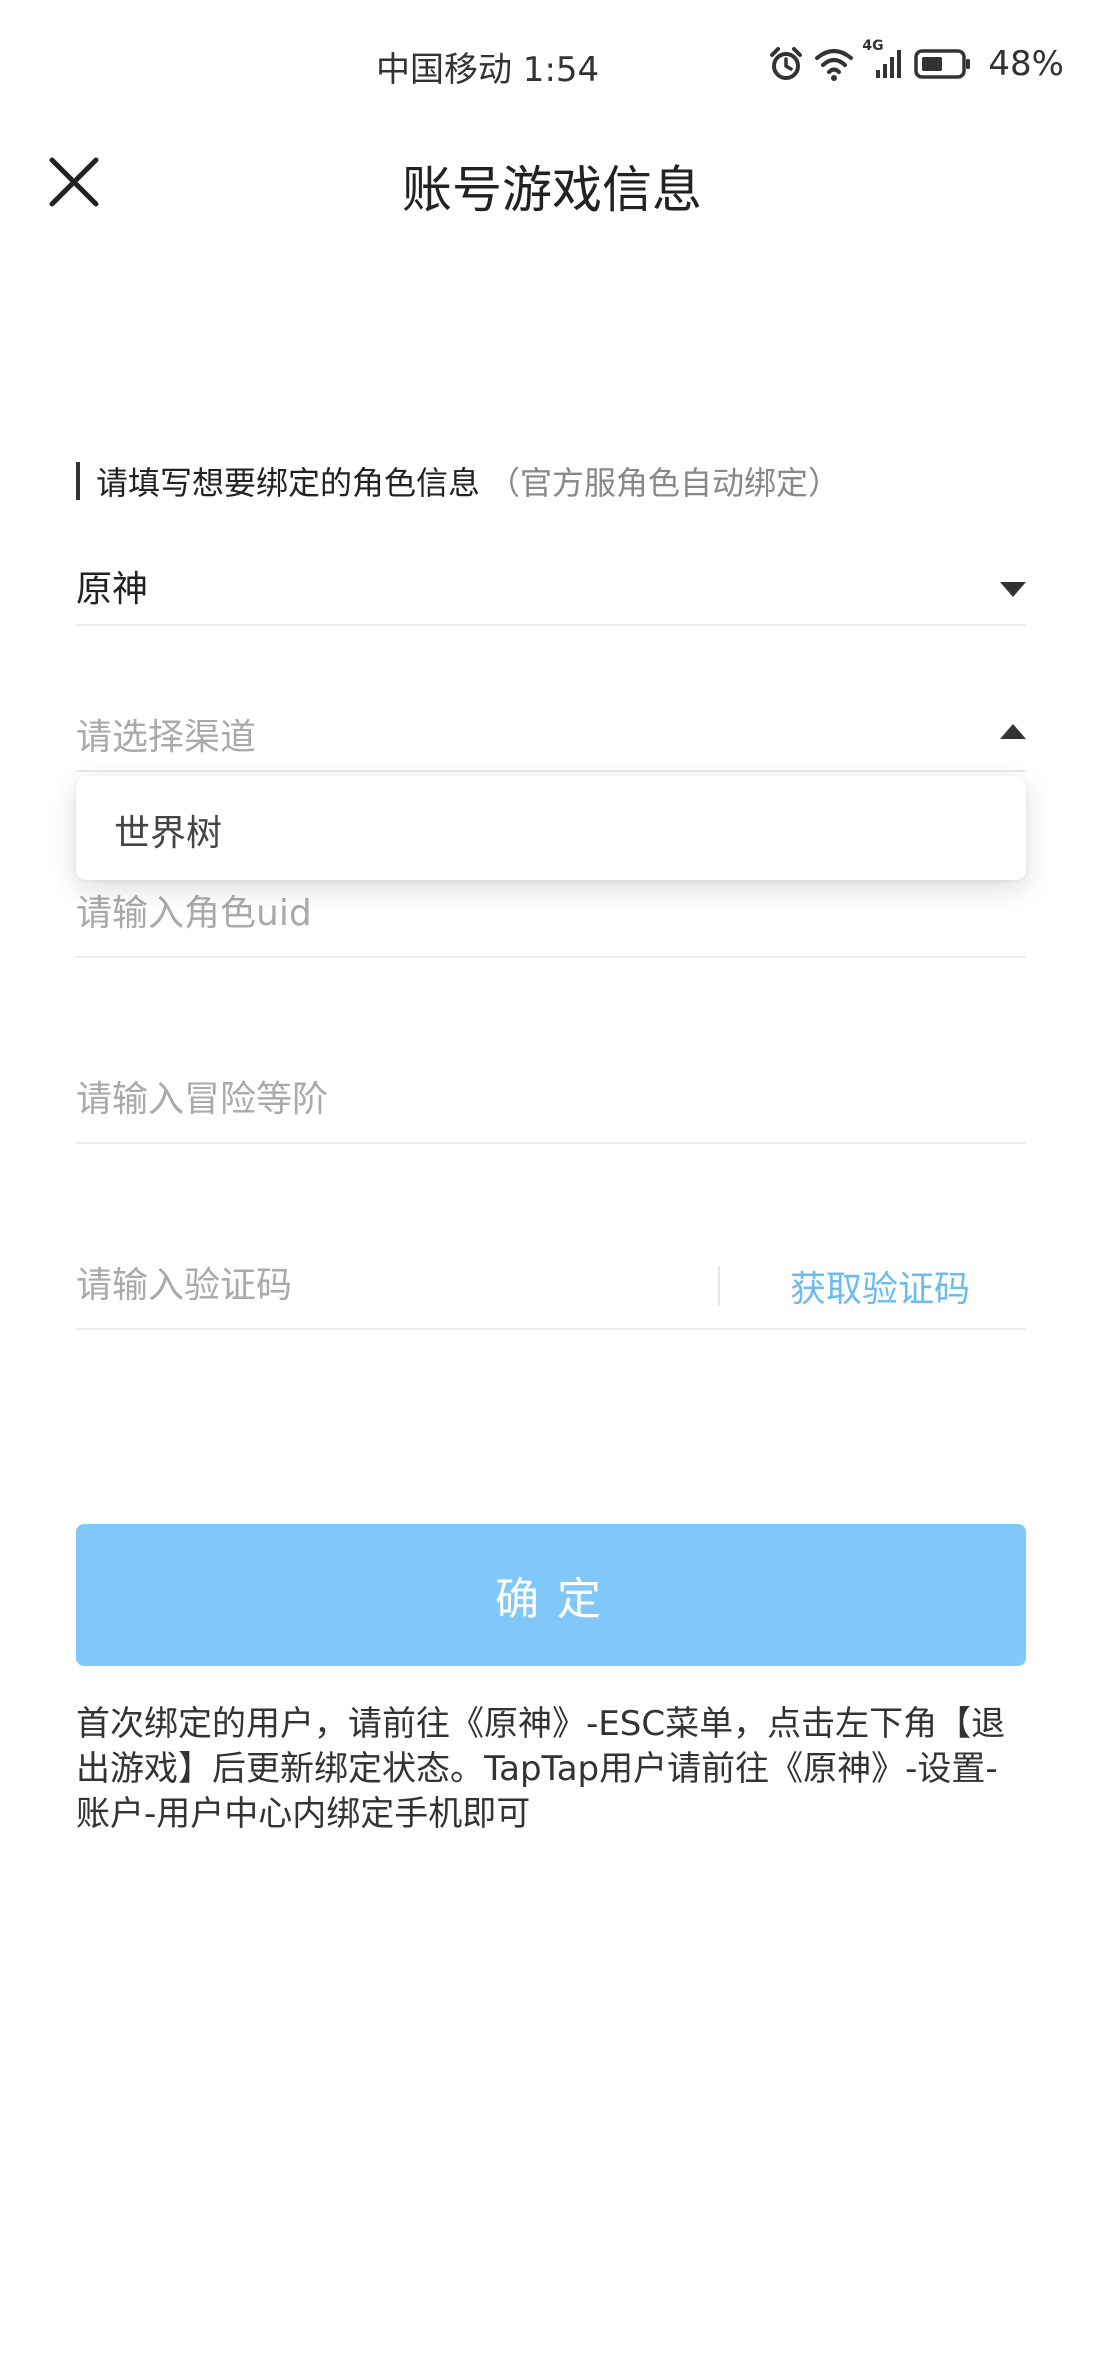 This screenshot has height=2376, width=1104. What do you see at coordinates (488, 70) in the screenshot?
I see `carrier-time: 中国移动 1:54` at bounding box center [488, 70].